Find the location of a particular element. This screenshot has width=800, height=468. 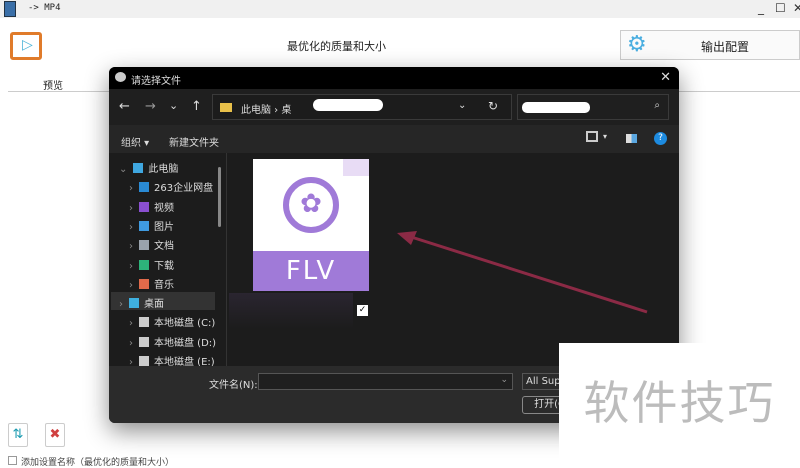

sidebar-item: › 文档 is located at coordinates (179, 243).